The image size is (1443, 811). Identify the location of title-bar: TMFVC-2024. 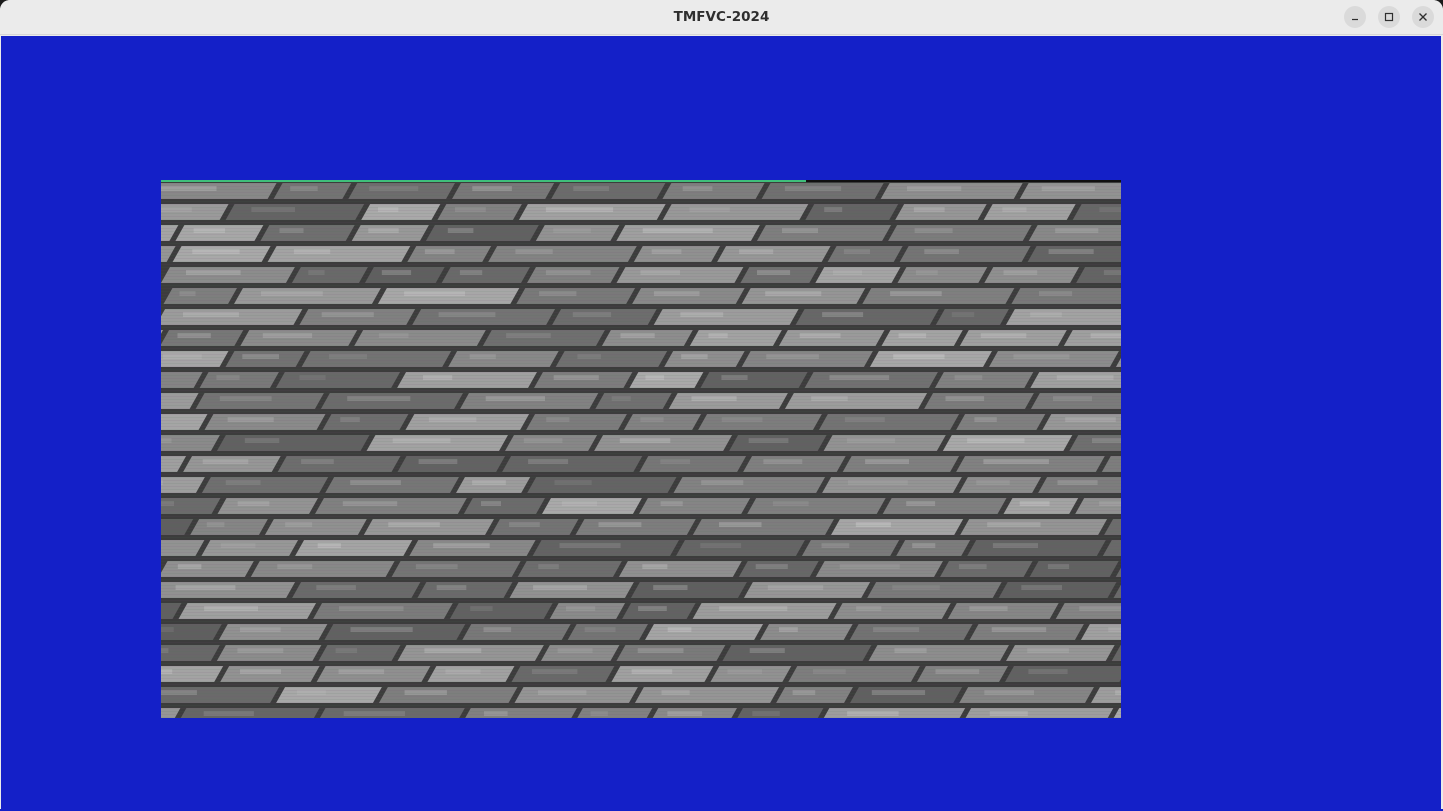
(721, 17).